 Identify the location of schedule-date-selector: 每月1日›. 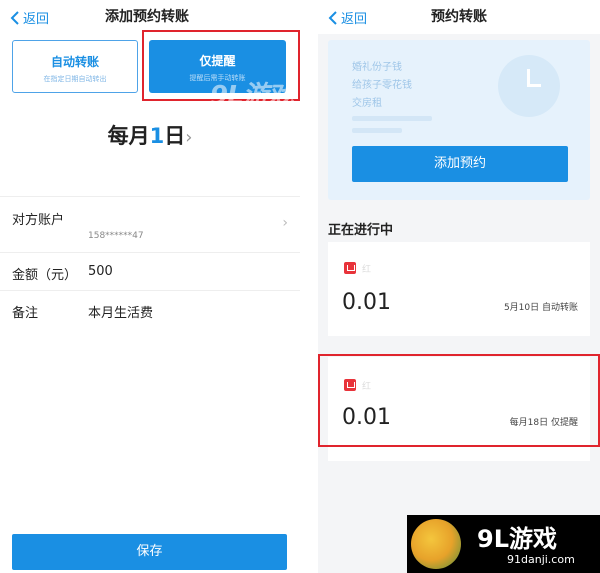
(150, 135).